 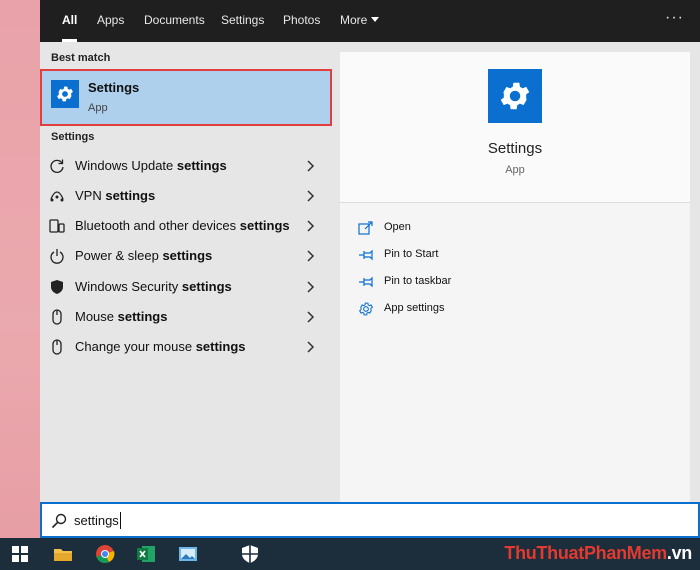 What do you see at coordinates (57, 196) in the screenshot?
I see `vpn-icon` at bounding box center [57, 196].